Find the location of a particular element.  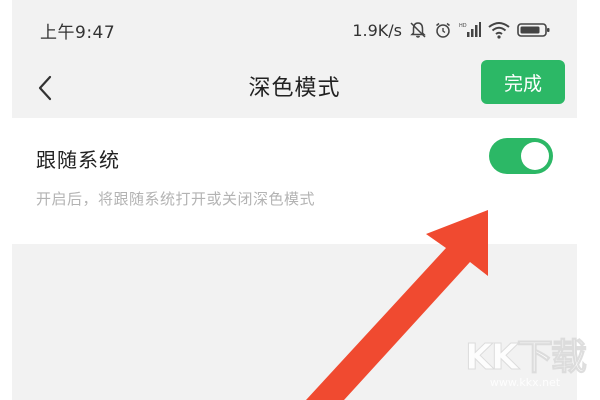

follow-system-toggle is located at coordinates (521, 156).